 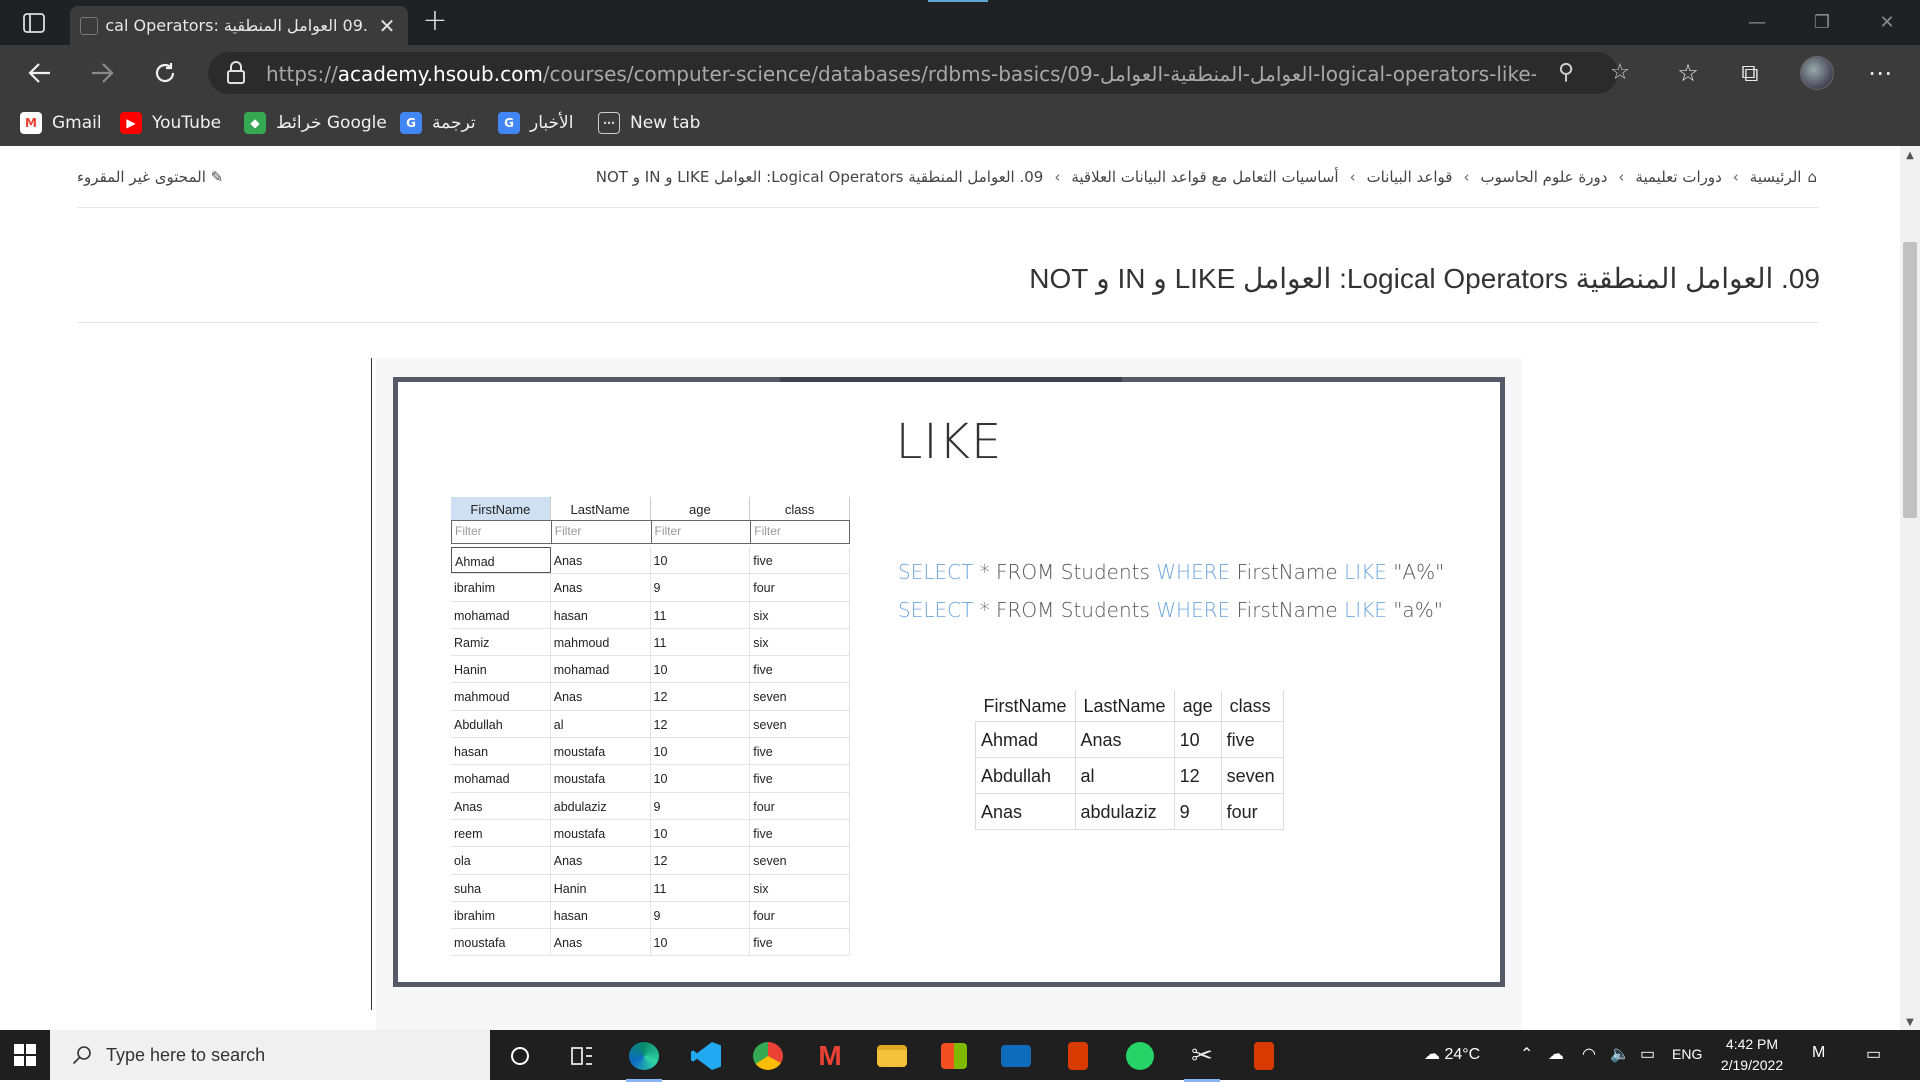 I want to click on scroll-down-icon: ▼, so click(x=1910, y=1022).